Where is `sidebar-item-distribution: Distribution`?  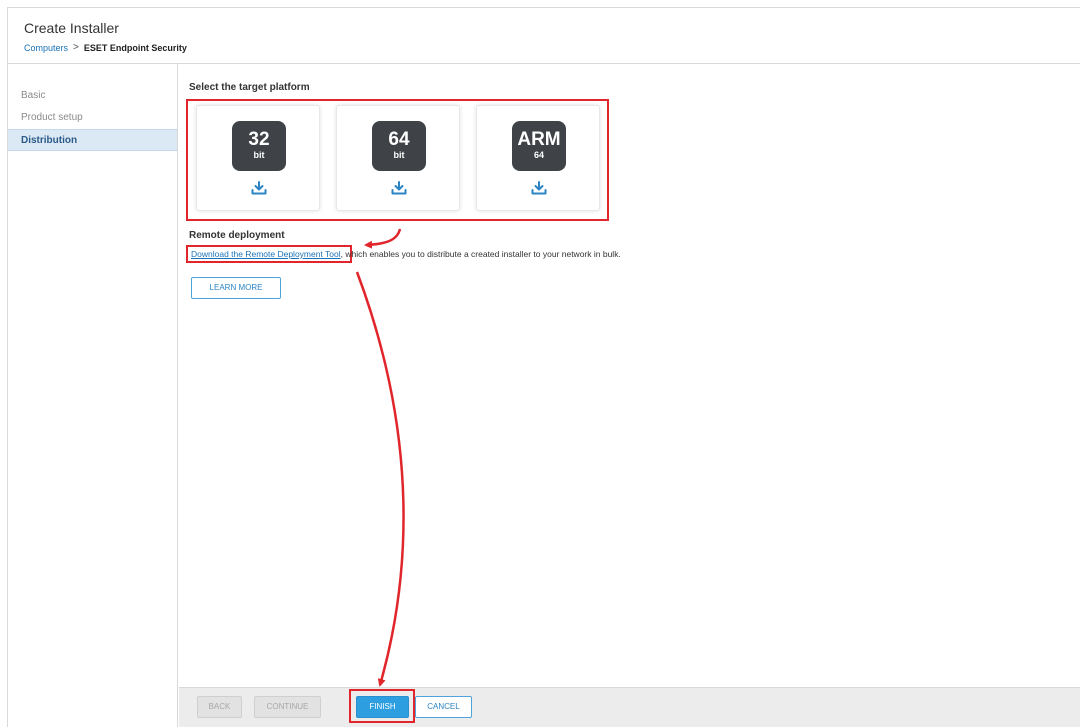 sidebar-item-distribution: Distribution is located at coordinates (92, 140).